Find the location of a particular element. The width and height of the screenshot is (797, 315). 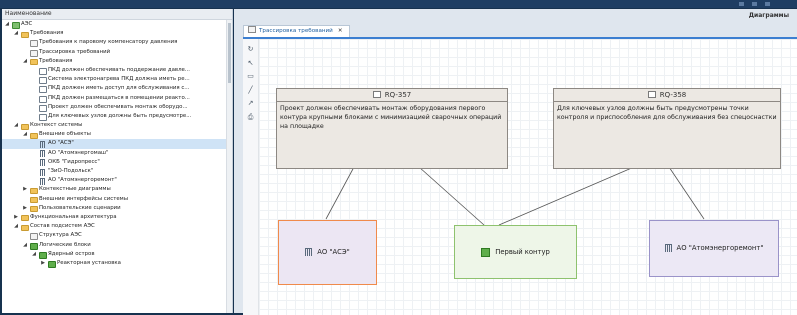

block-first-circuit: Первый контур is located at coordinates (515, 252).